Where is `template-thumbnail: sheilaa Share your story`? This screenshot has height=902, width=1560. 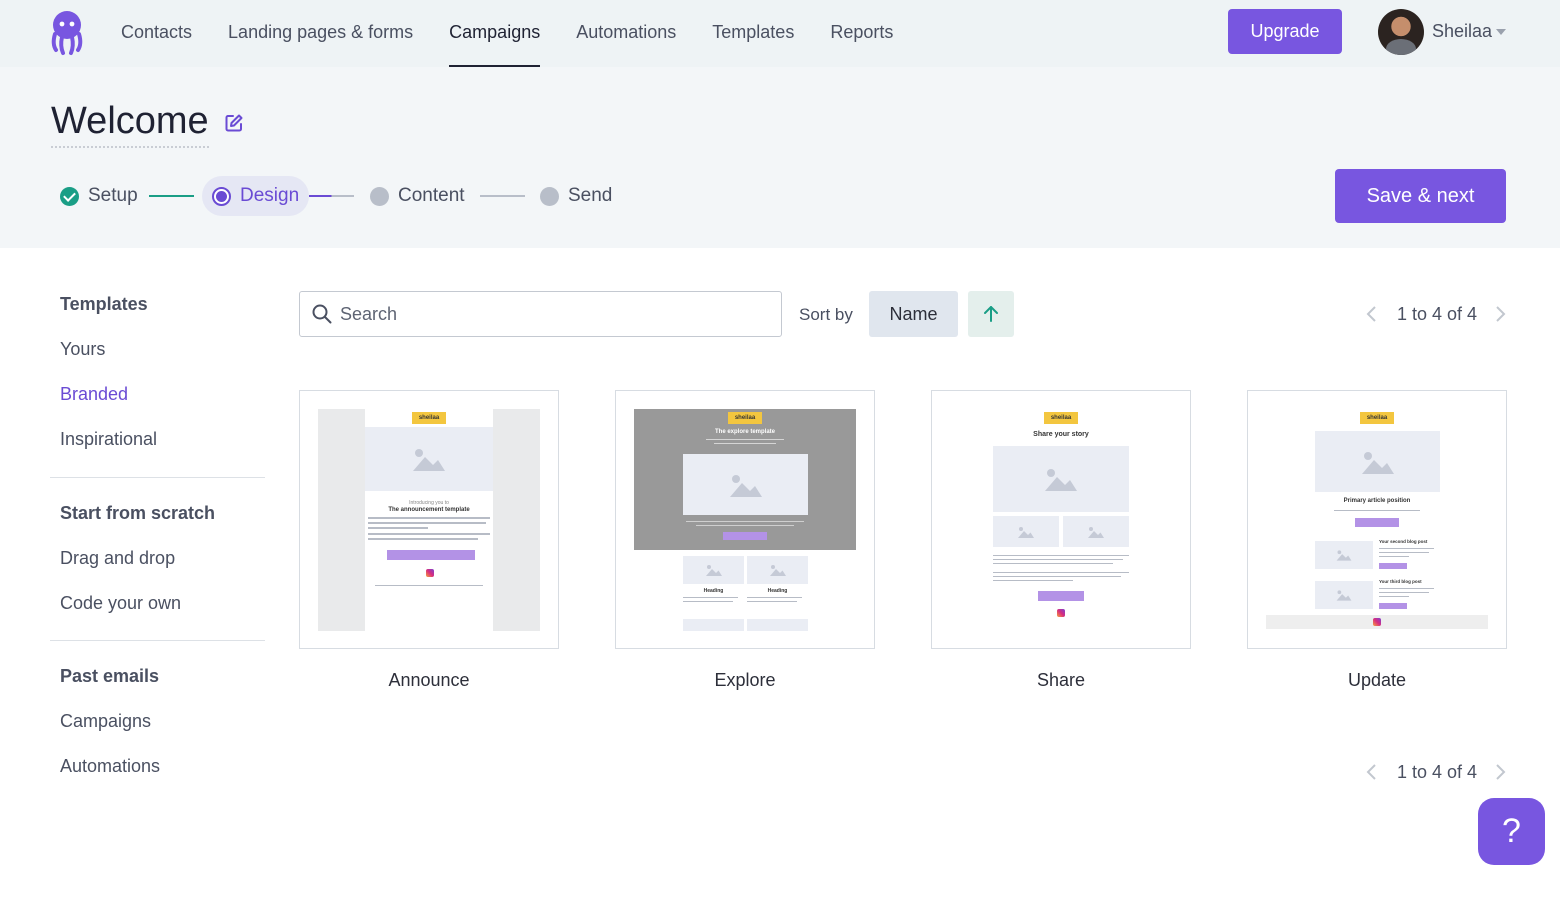
template-thumbnail: sheilaa Share your story is located at coordinates (1061, 520).